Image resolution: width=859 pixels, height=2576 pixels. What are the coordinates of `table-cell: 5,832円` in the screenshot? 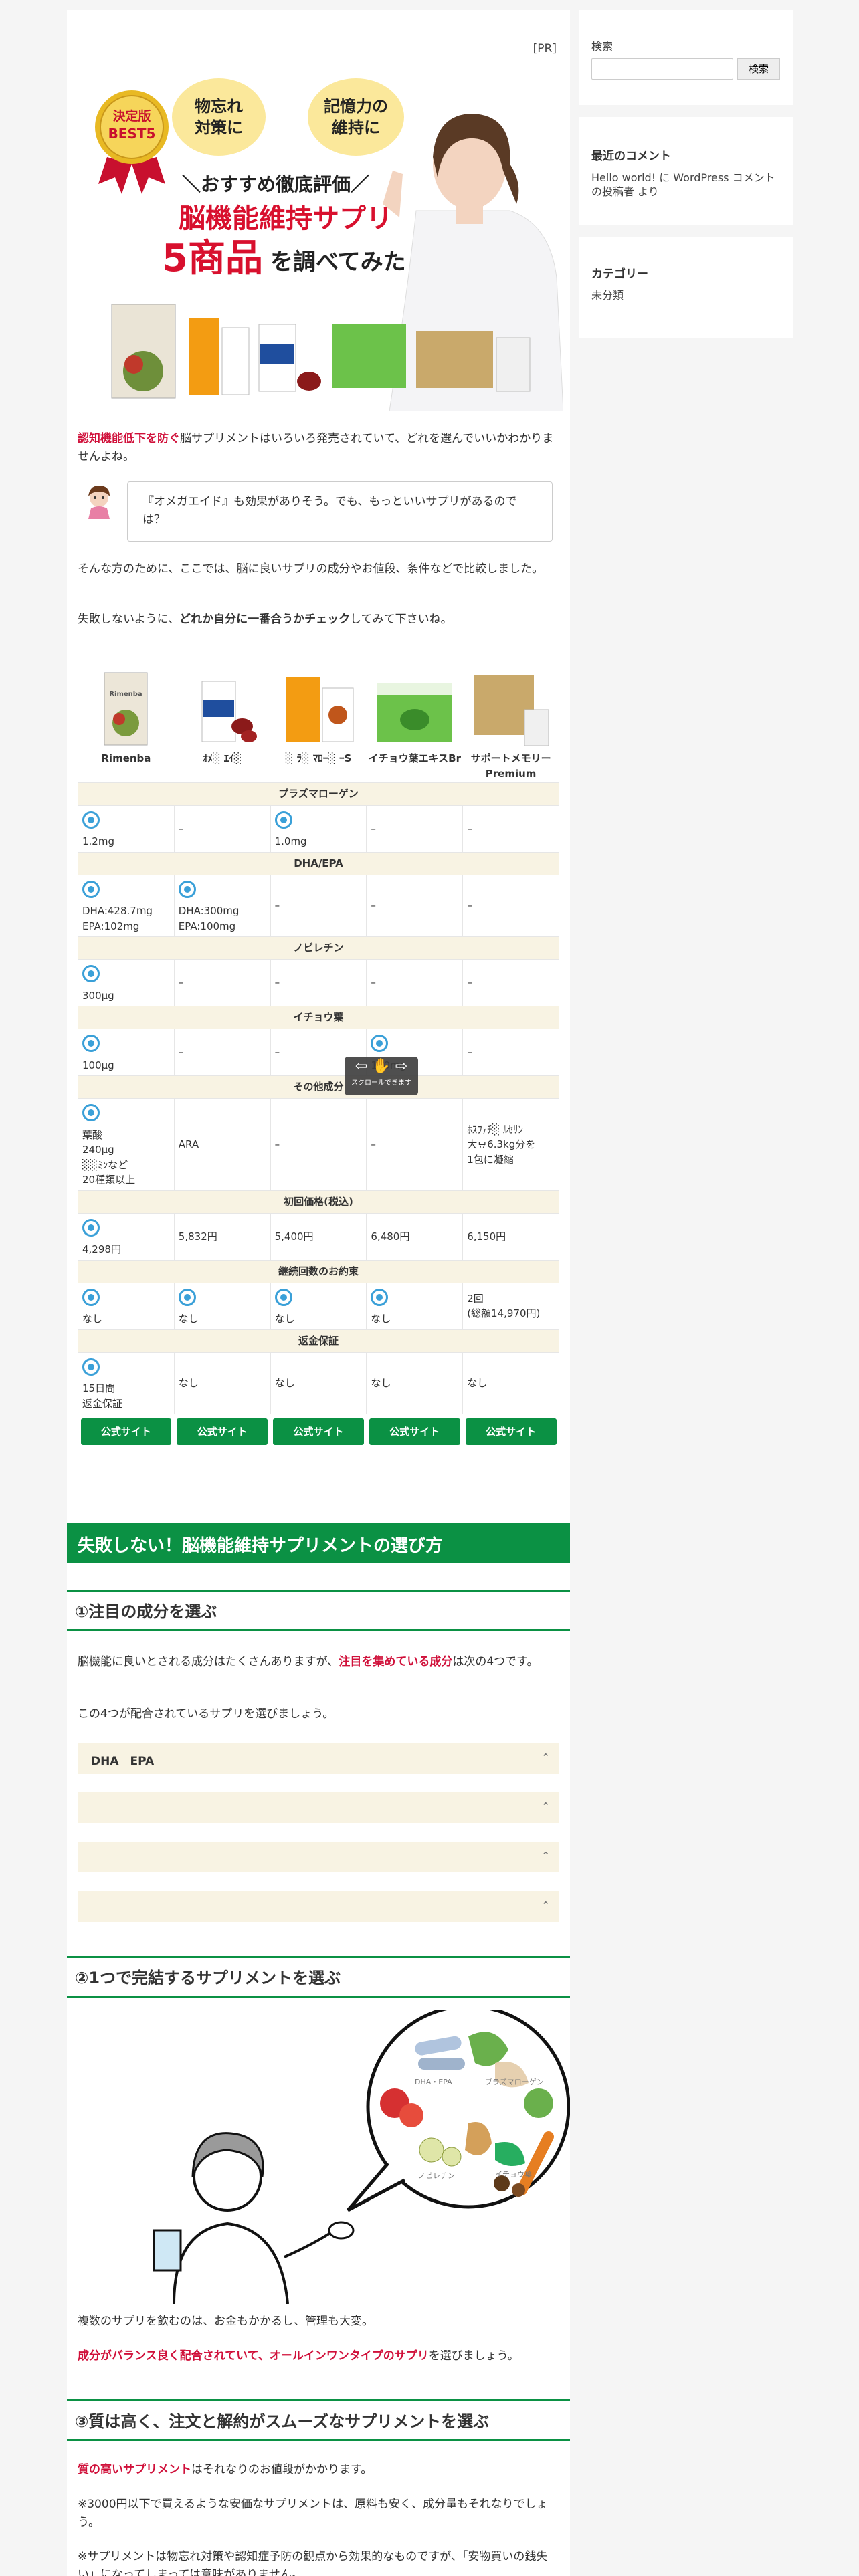 It's located at (222, 1236).